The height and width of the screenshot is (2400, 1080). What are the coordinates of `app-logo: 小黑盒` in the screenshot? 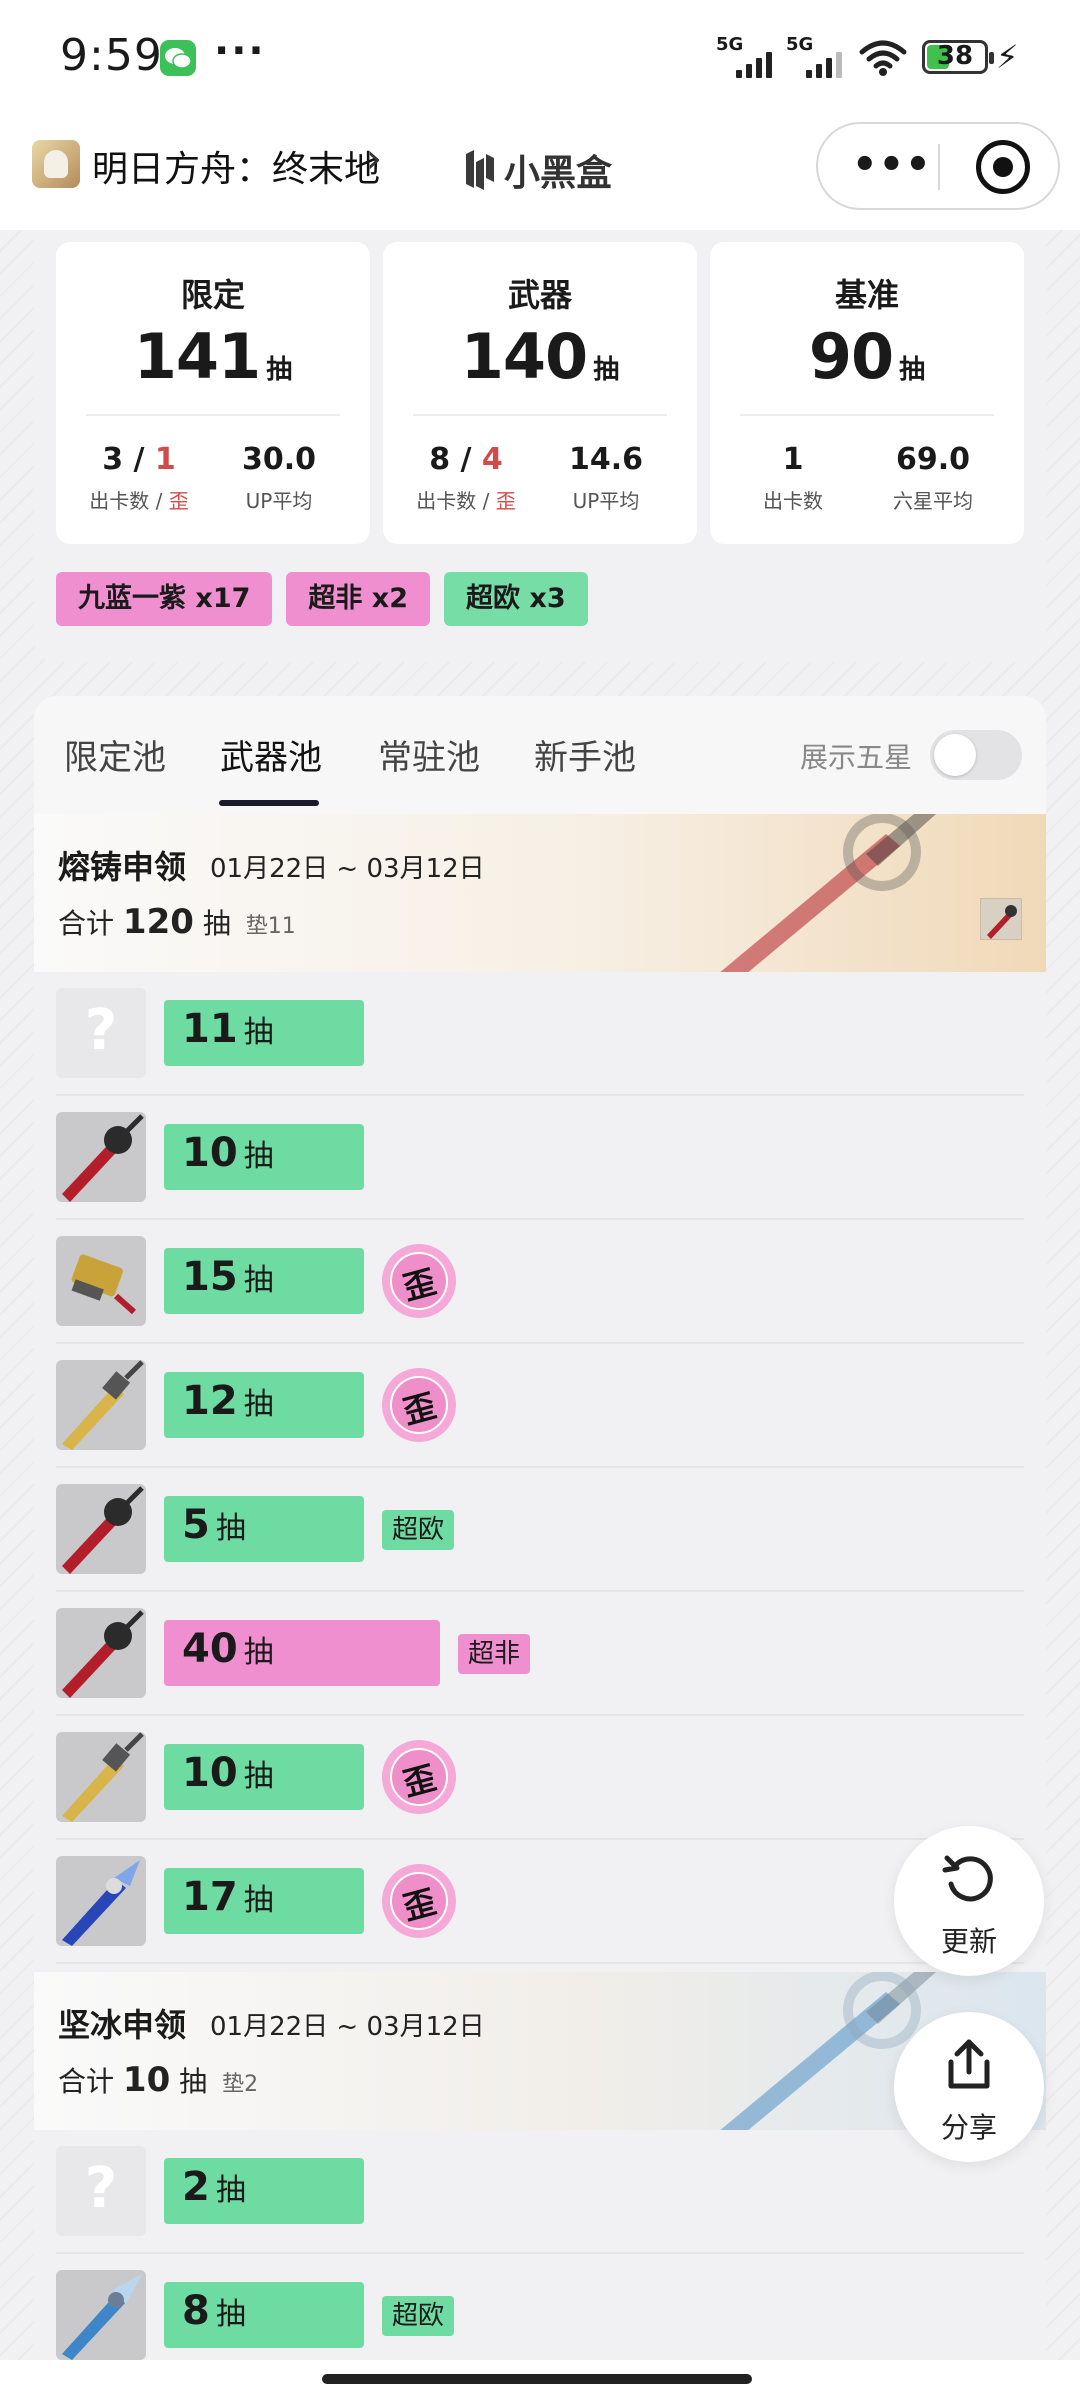 It's located at (537, 170).